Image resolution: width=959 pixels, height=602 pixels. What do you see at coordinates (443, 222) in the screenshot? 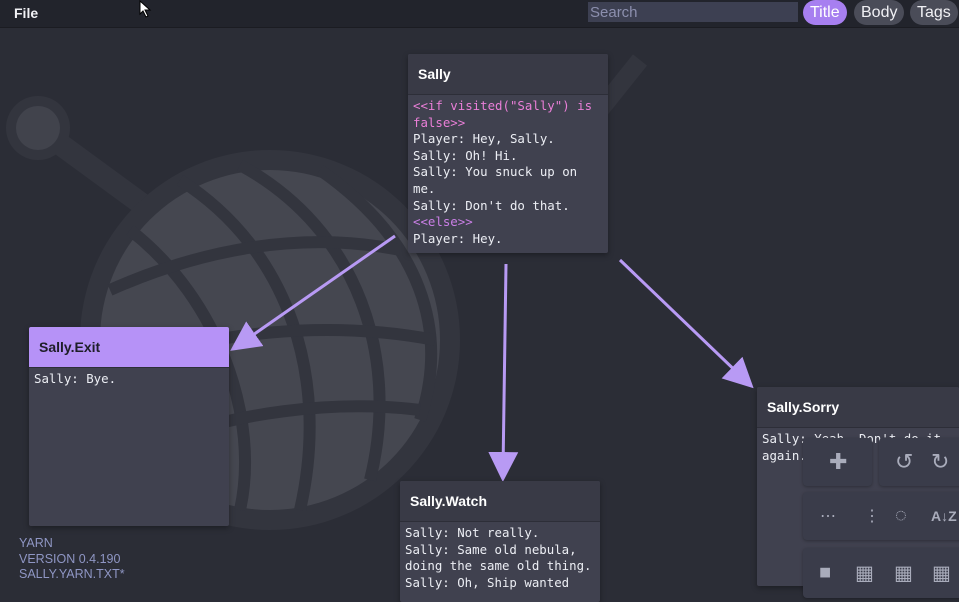
I see `script-command-line: <<else>>` at bounding box center [443, 222].